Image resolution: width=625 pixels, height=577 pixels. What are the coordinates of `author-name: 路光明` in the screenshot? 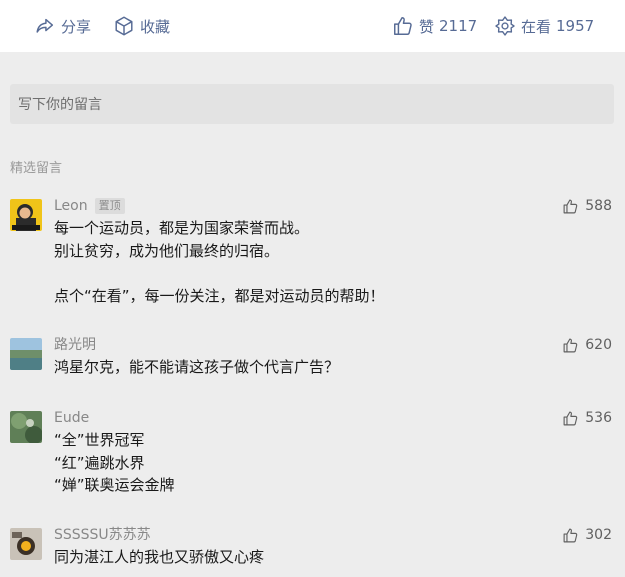 It's located at (75, 345).